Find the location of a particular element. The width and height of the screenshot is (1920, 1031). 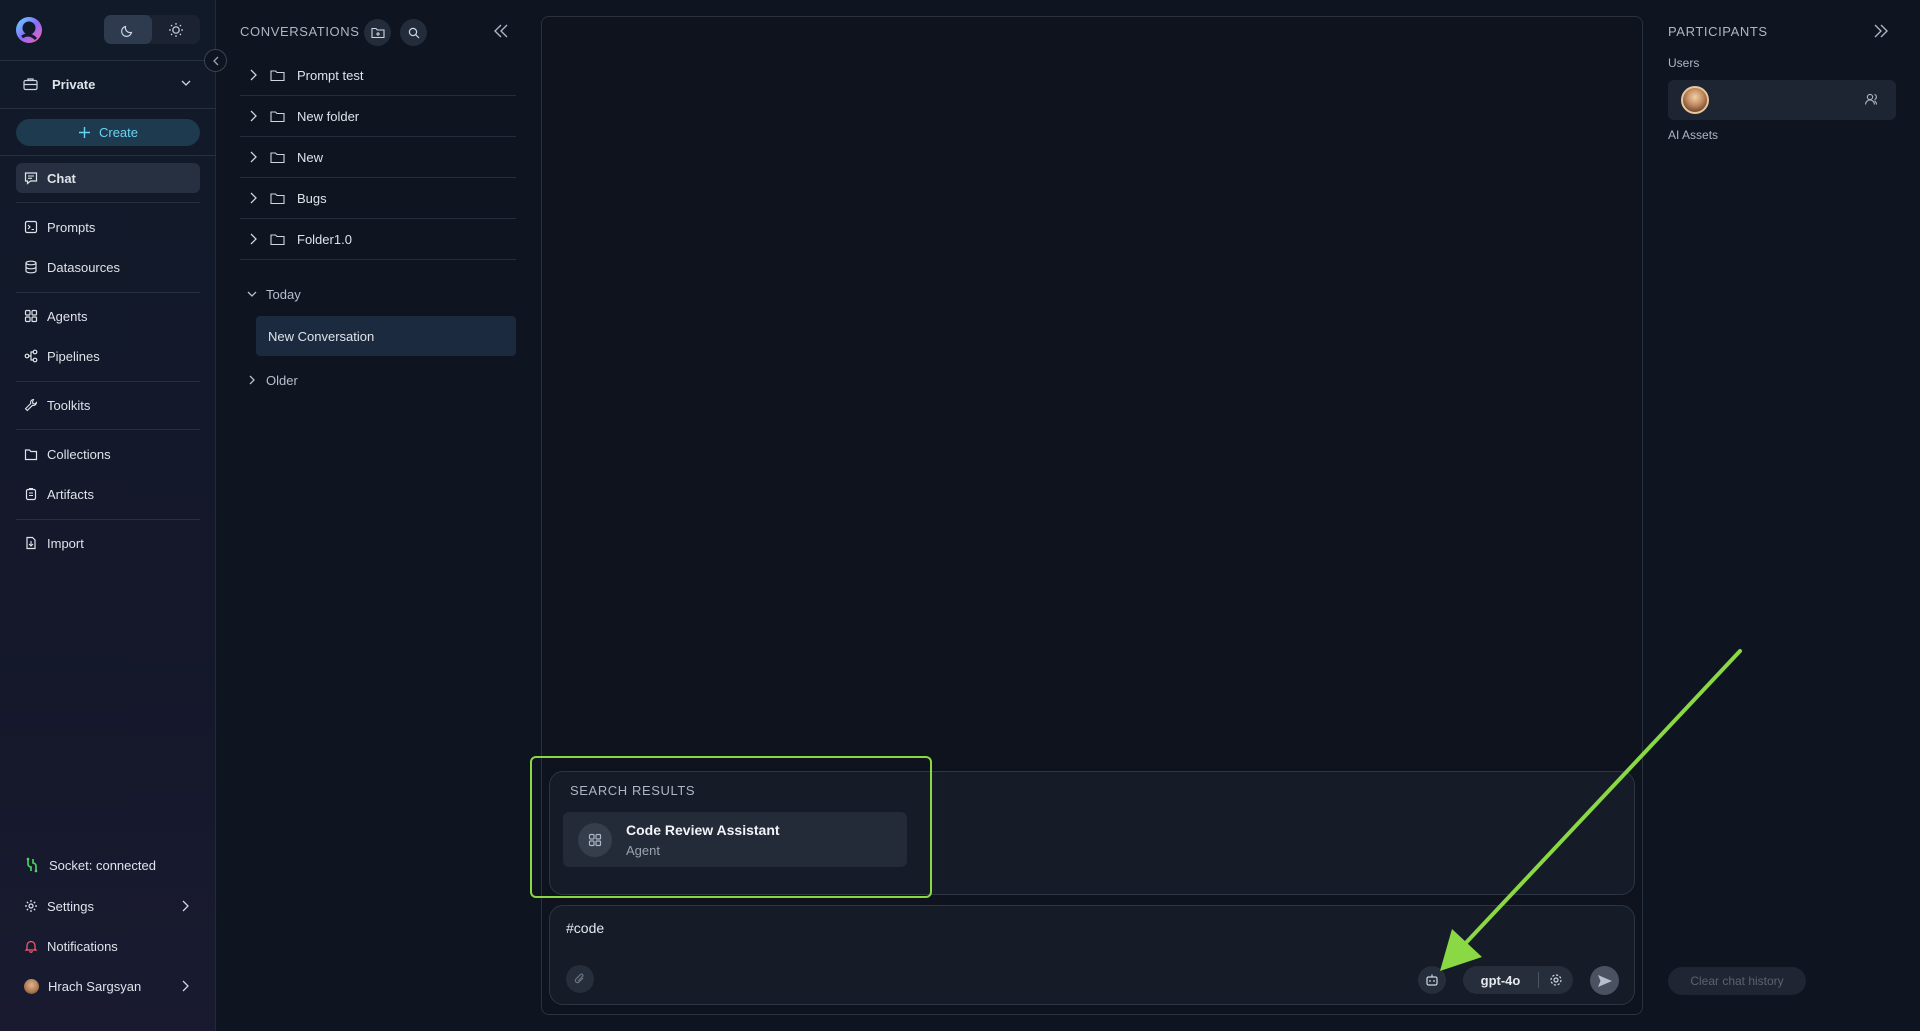

workspace-selector: Private is located at coordinates (108, 84).